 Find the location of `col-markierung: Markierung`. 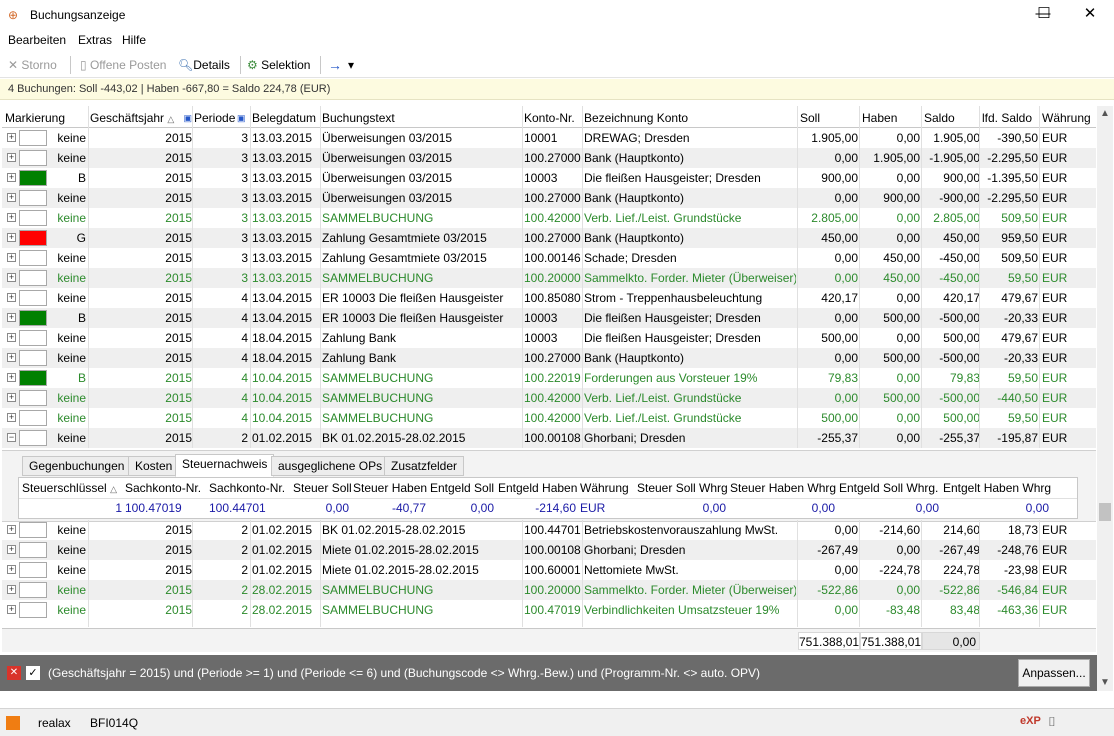

col-markierung: Markierung is located at coordinates (47, 117).